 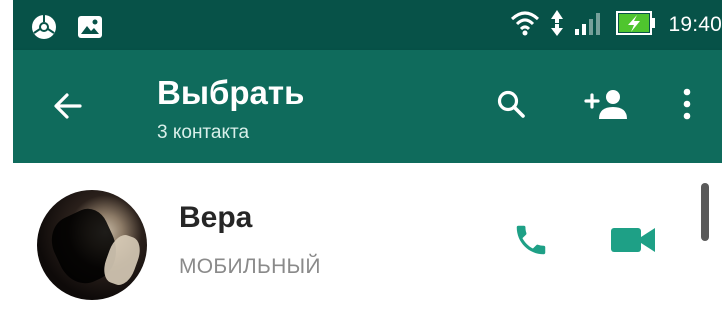 I want to click on contact-name: Вера, so click(x=216, y=217).